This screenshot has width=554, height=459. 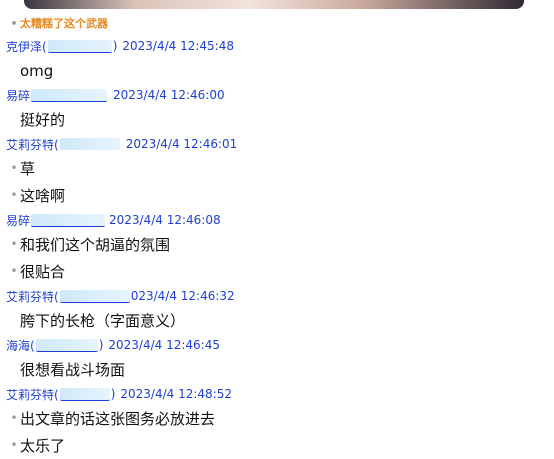 I want to click on chat-message: • 和我们这个胡逼的氛围, so click(x=89, y=244).